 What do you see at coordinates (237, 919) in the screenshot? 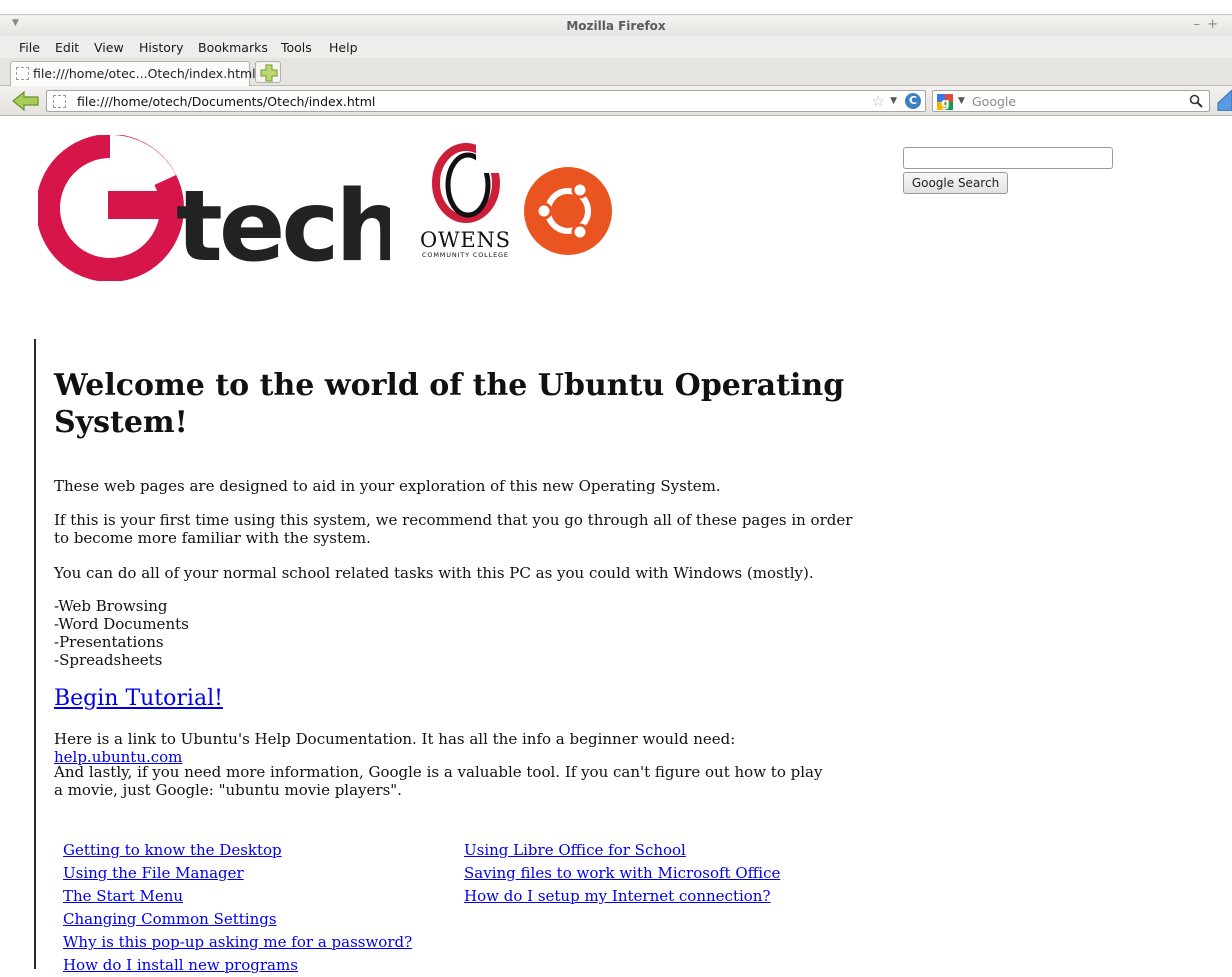
I see `link-common-settings: Changing Common Settings` at bounding box center [237, 919].